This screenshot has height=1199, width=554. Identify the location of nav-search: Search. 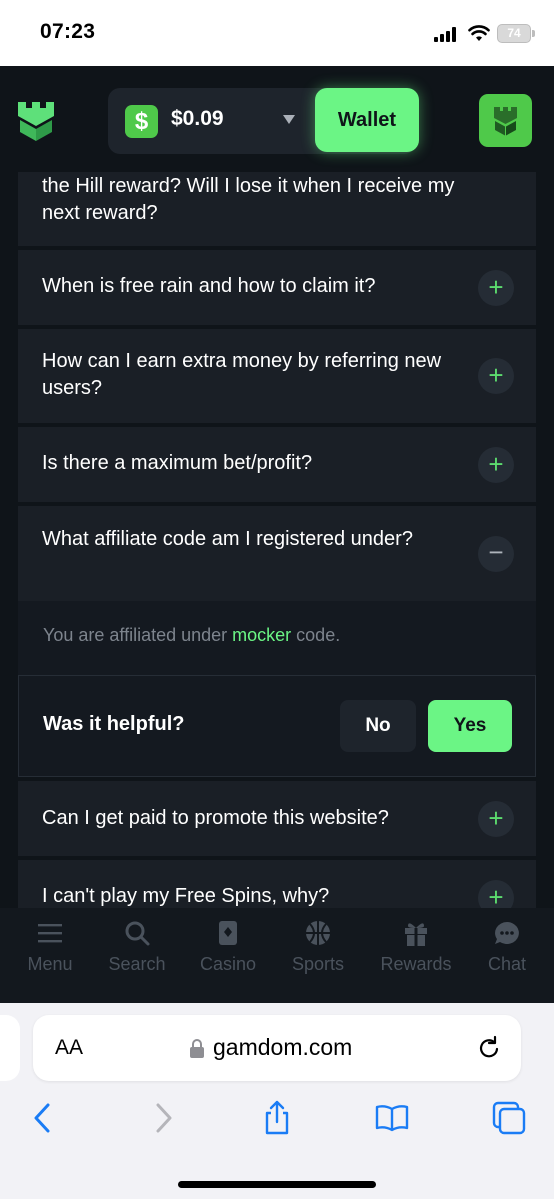
(137, 946).